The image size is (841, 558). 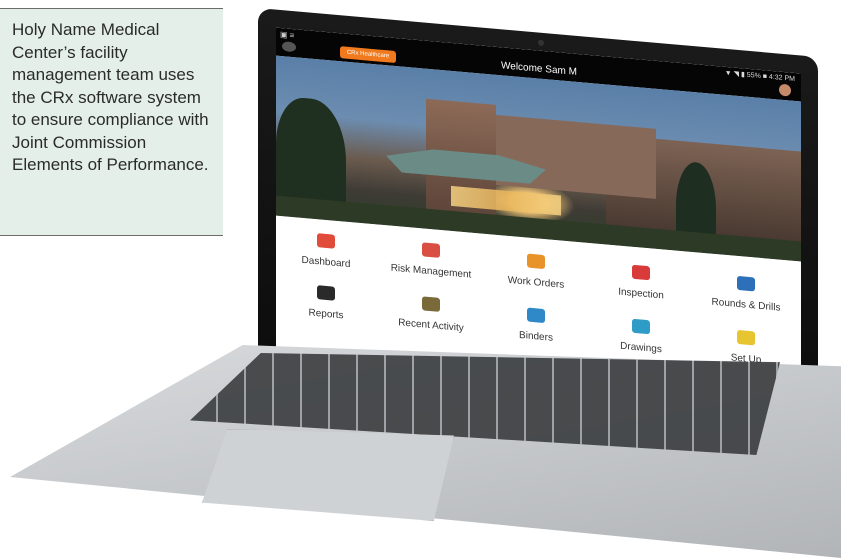 What do you see at coordinates (431, 315) in the screenshot?
I see `tile-recent-activity: Recent Activity` at bounding box center [431, 315].